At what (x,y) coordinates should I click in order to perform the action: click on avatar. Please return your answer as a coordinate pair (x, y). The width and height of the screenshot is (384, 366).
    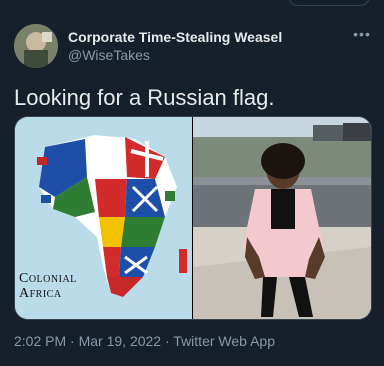
    Looking at the image, I should click on (36, 46).